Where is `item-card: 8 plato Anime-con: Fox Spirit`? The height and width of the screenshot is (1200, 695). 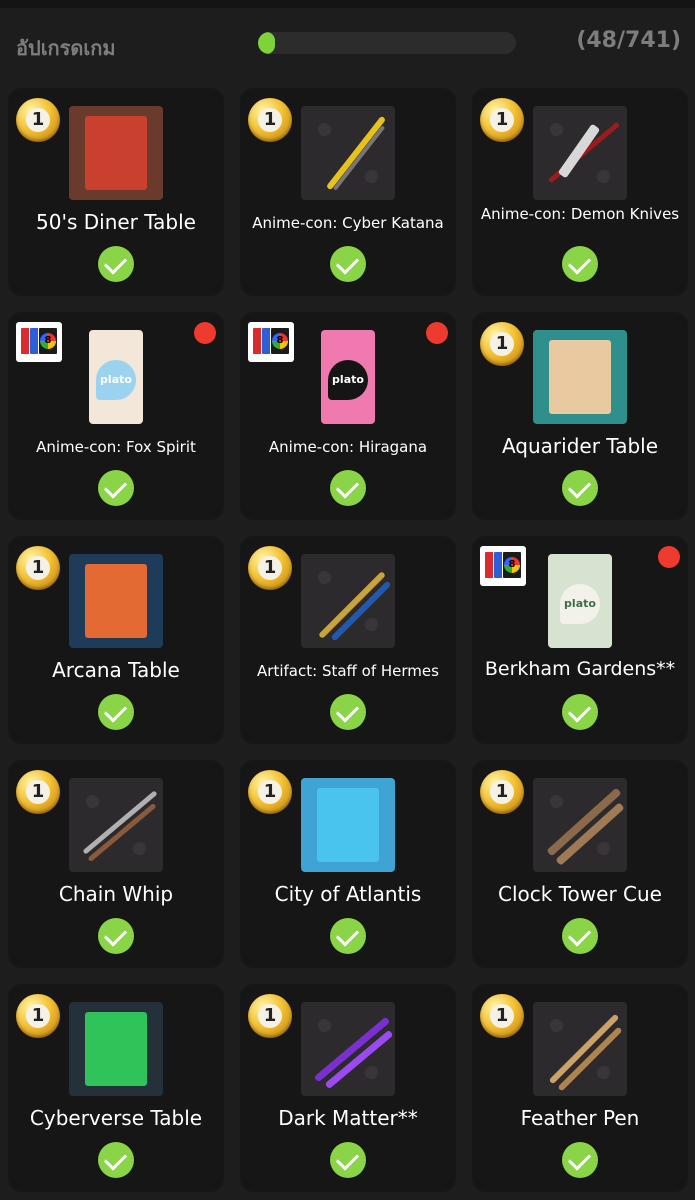 item-card: 8 plato Anime-con: Fox Spirit is located at coordinates (116, 416).